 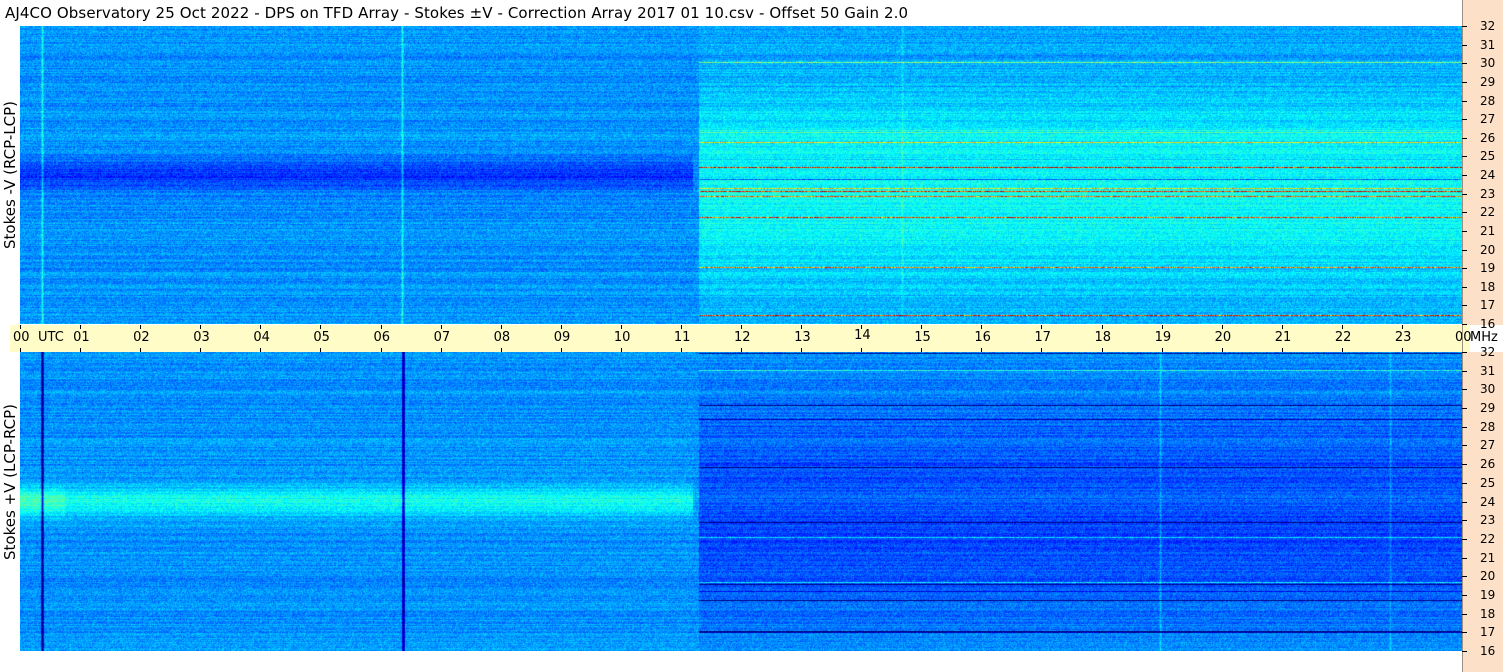 I want to click on time-tick-label: 13, so click(x=802, y=337).